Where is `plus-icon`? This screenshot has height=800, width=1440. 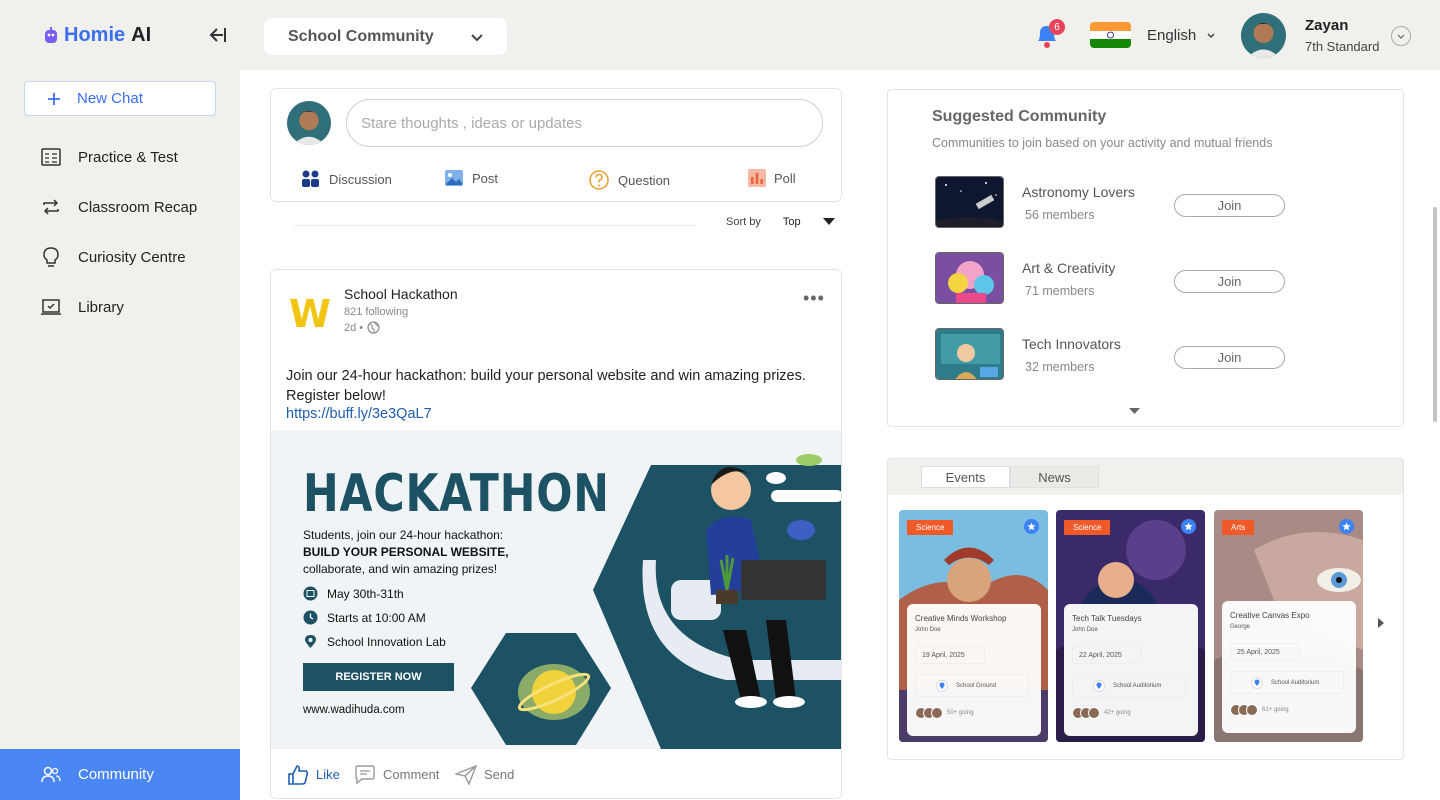
plus-icon is located at coordinates (54, 98).